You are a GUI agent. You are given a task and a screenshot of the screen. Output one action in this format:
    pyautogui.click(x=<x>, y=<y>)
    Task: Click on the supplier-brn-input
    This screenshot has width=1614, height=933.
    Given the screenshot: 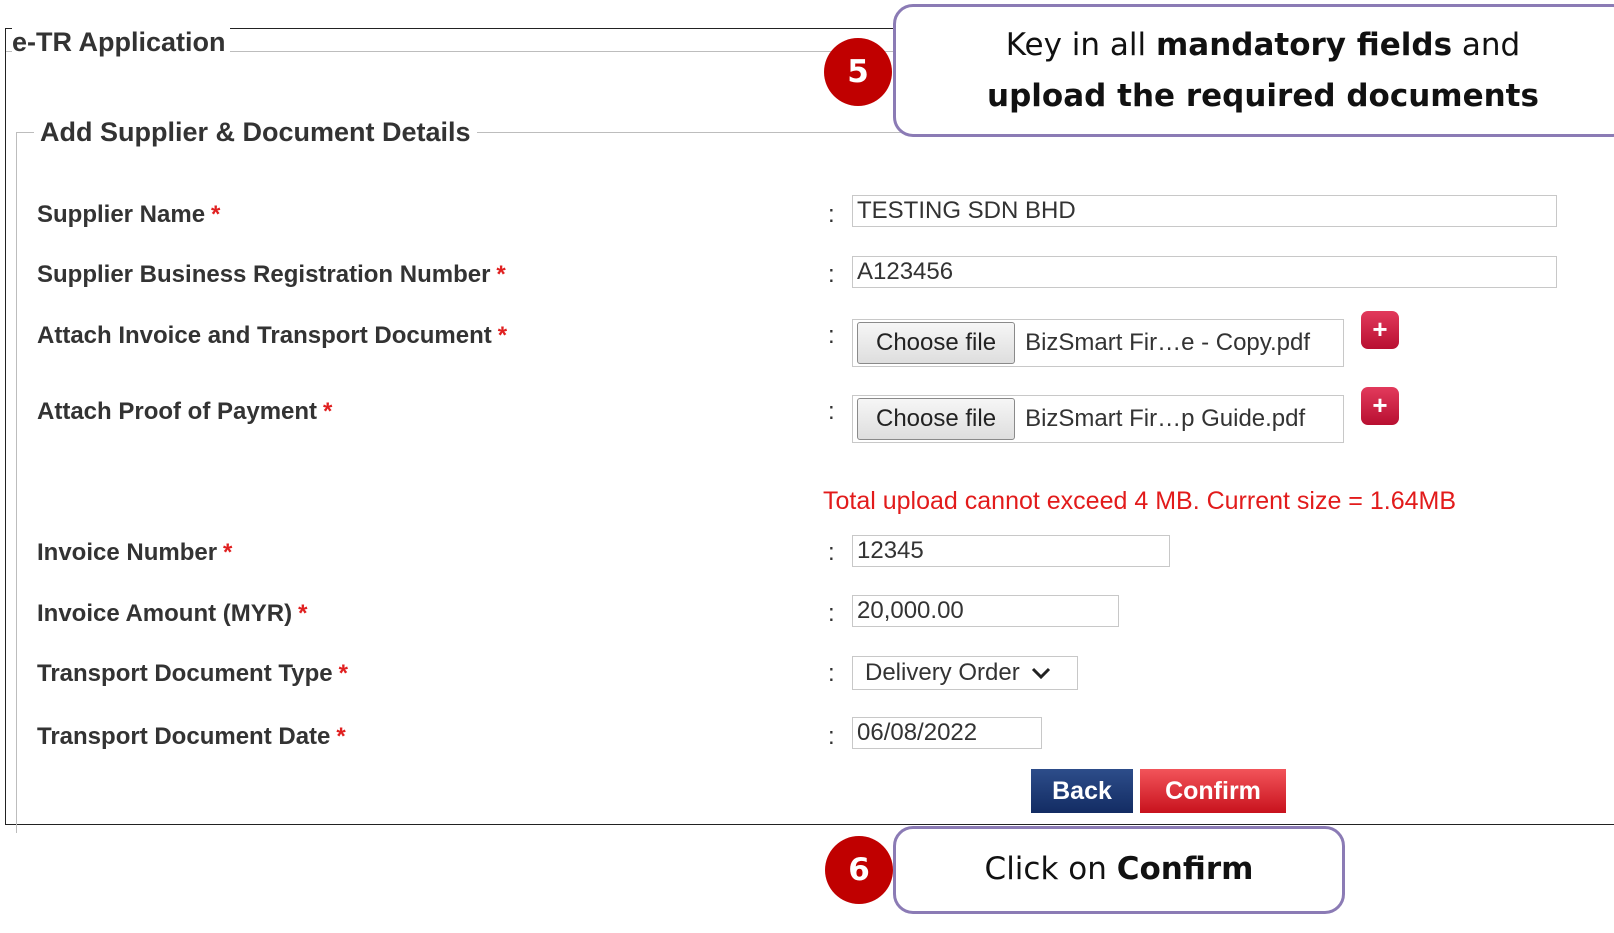 What is the action you would take?
    pyautogui.click(x=1204, y=272)
    